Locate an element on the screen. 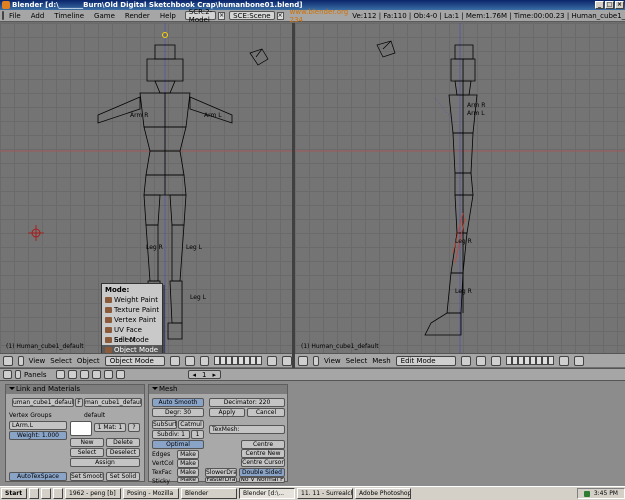  mode-selector: Object Mode is located at coordinates (135, 360).